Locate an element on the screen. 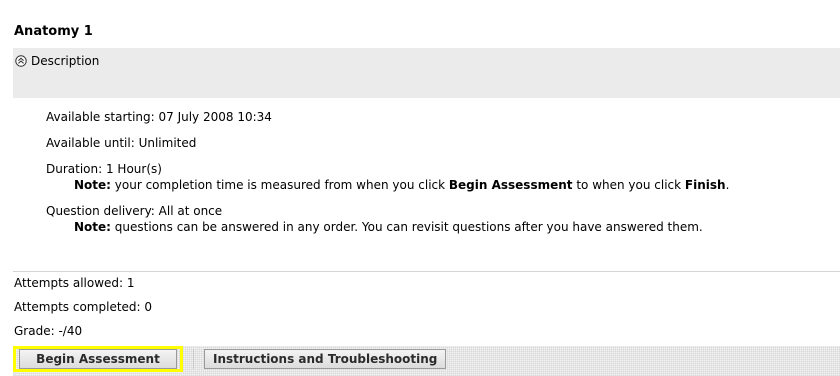  assessment-title: Anatomy 1 is located at coordinates (53, 31).